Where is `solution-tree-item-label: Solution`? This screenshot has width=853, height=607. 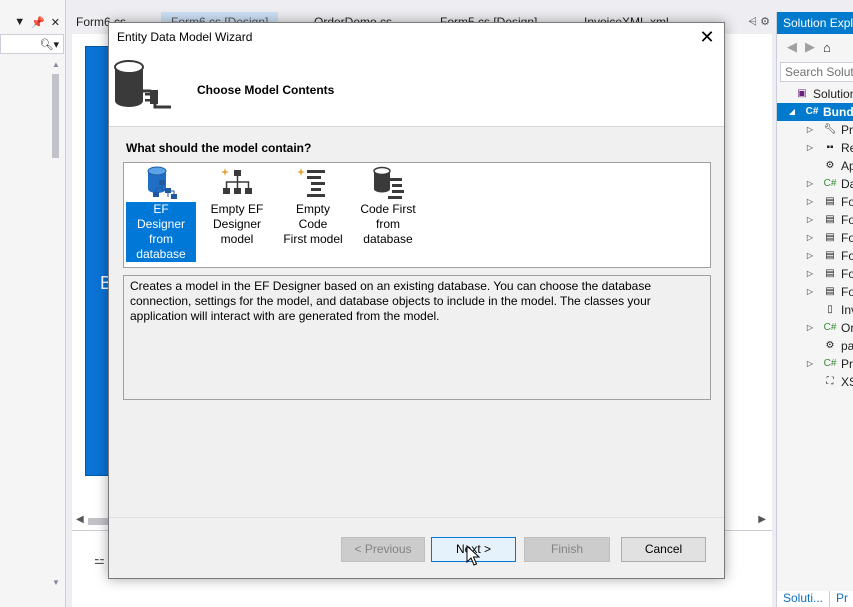
solution-tree-item-label: Solution is located at coordinates (833, 94).